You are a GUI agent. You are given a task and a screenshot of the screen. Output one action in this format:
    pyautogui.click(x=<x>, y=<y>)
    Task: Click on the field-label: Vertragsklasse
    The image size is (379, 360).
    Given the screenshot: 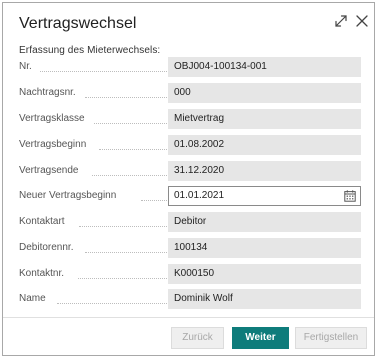 What is the action you would take?
    pyautogui.click(x=52, y=118)
    